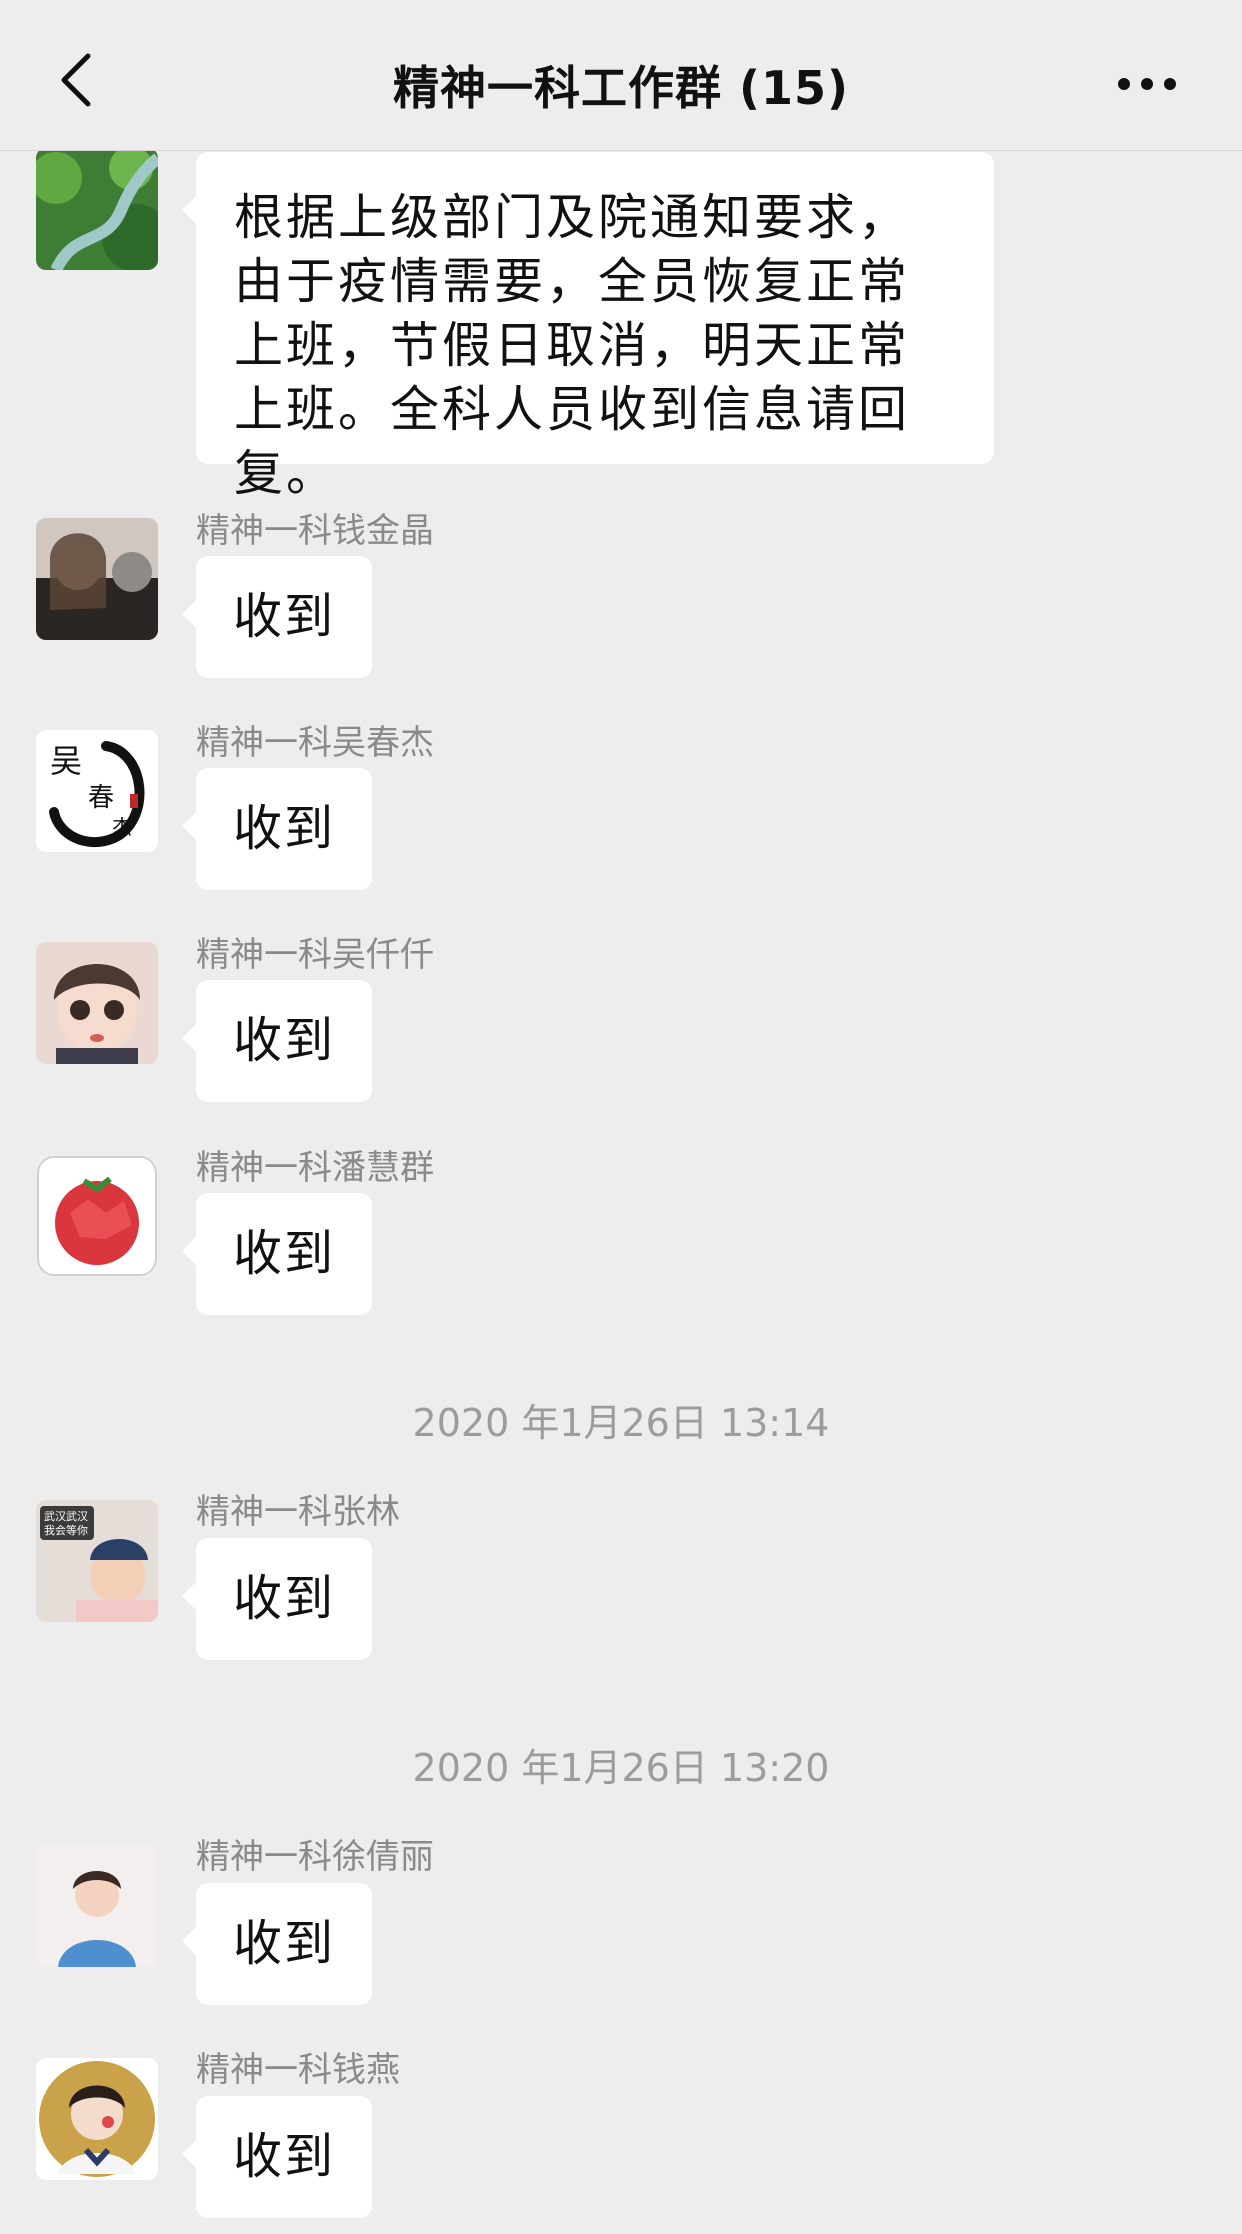 Image resolution: width=1242 pixels, height=2234 pixels. What do you see at coordinates (315, 1168) in the screenshot?
I see `sender-name: 精神一科潘慧群` at bounding box center [315, 1168].